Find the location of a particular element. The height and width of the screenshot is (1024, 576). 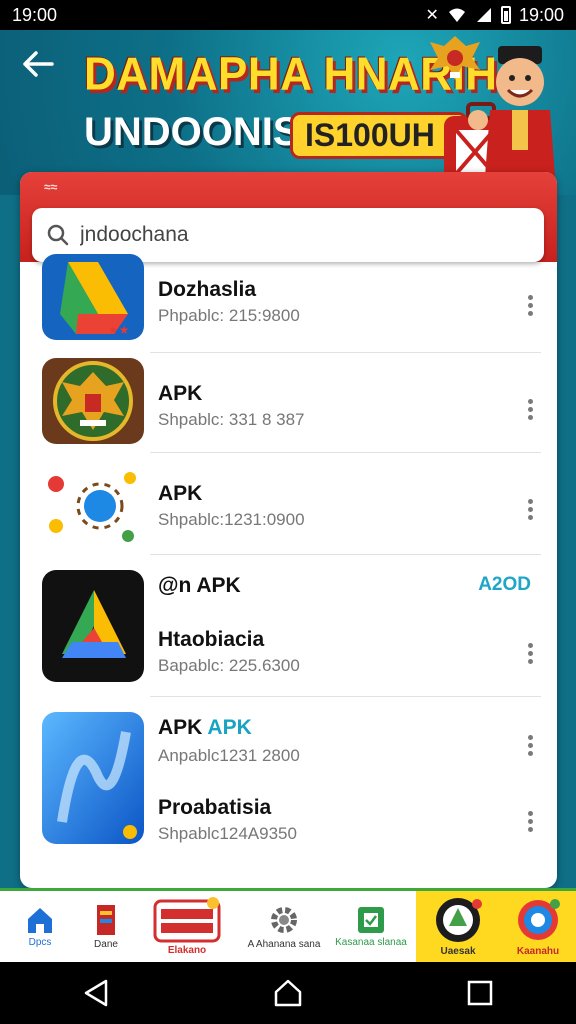

recents-square-icon is located at coordinates (480, 993).